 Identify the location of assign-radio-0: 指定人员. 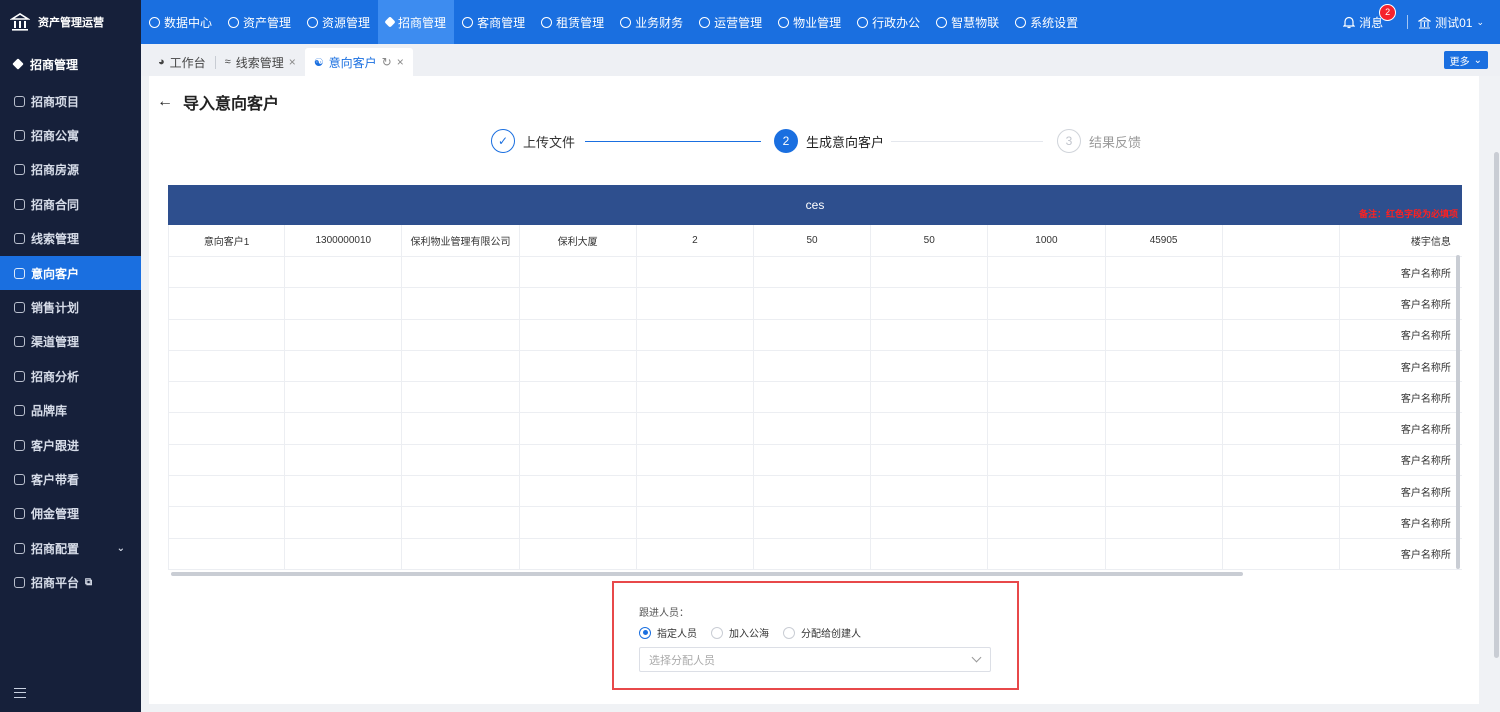
(668, 632).